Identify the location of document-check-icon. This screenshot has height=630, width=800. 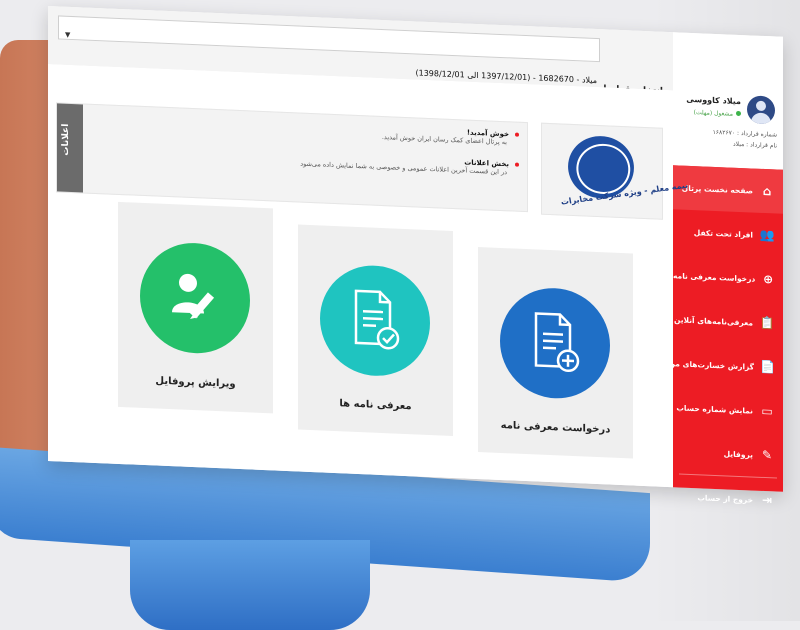
(377, 319).